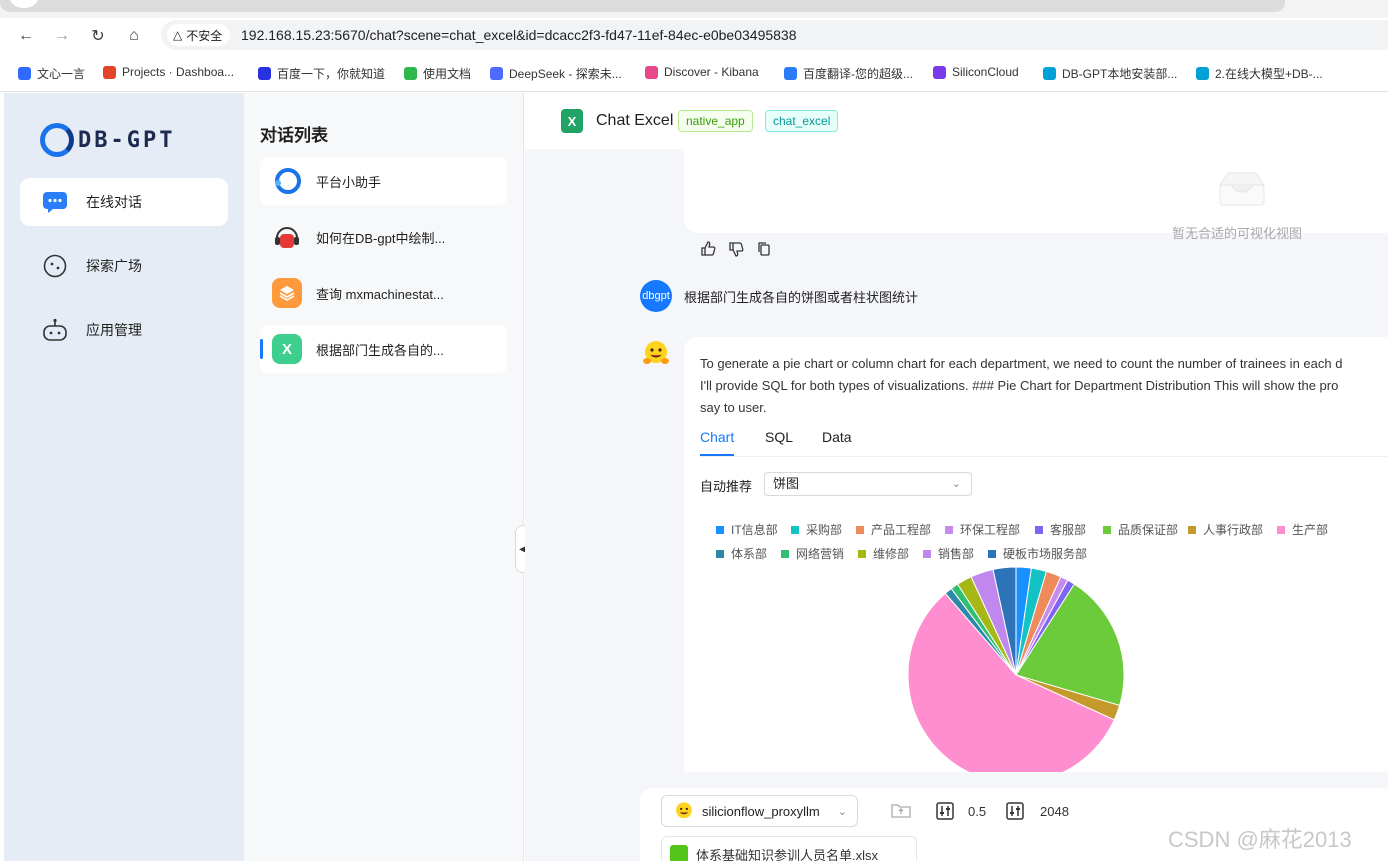  I want to click on conversation-label: 平台小助手, so click(349, 182).